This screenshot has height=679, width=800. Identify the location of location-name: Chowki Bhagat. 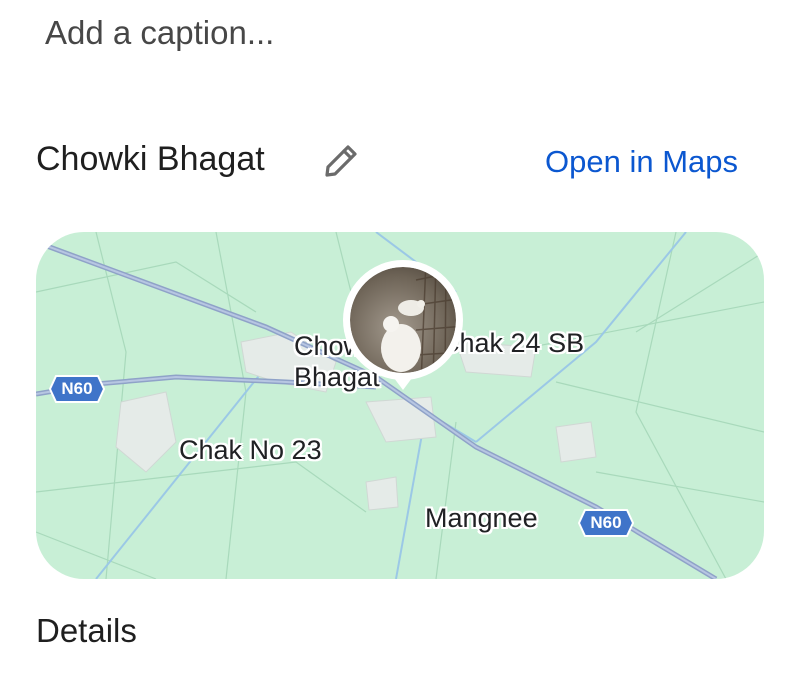
(150, 159).